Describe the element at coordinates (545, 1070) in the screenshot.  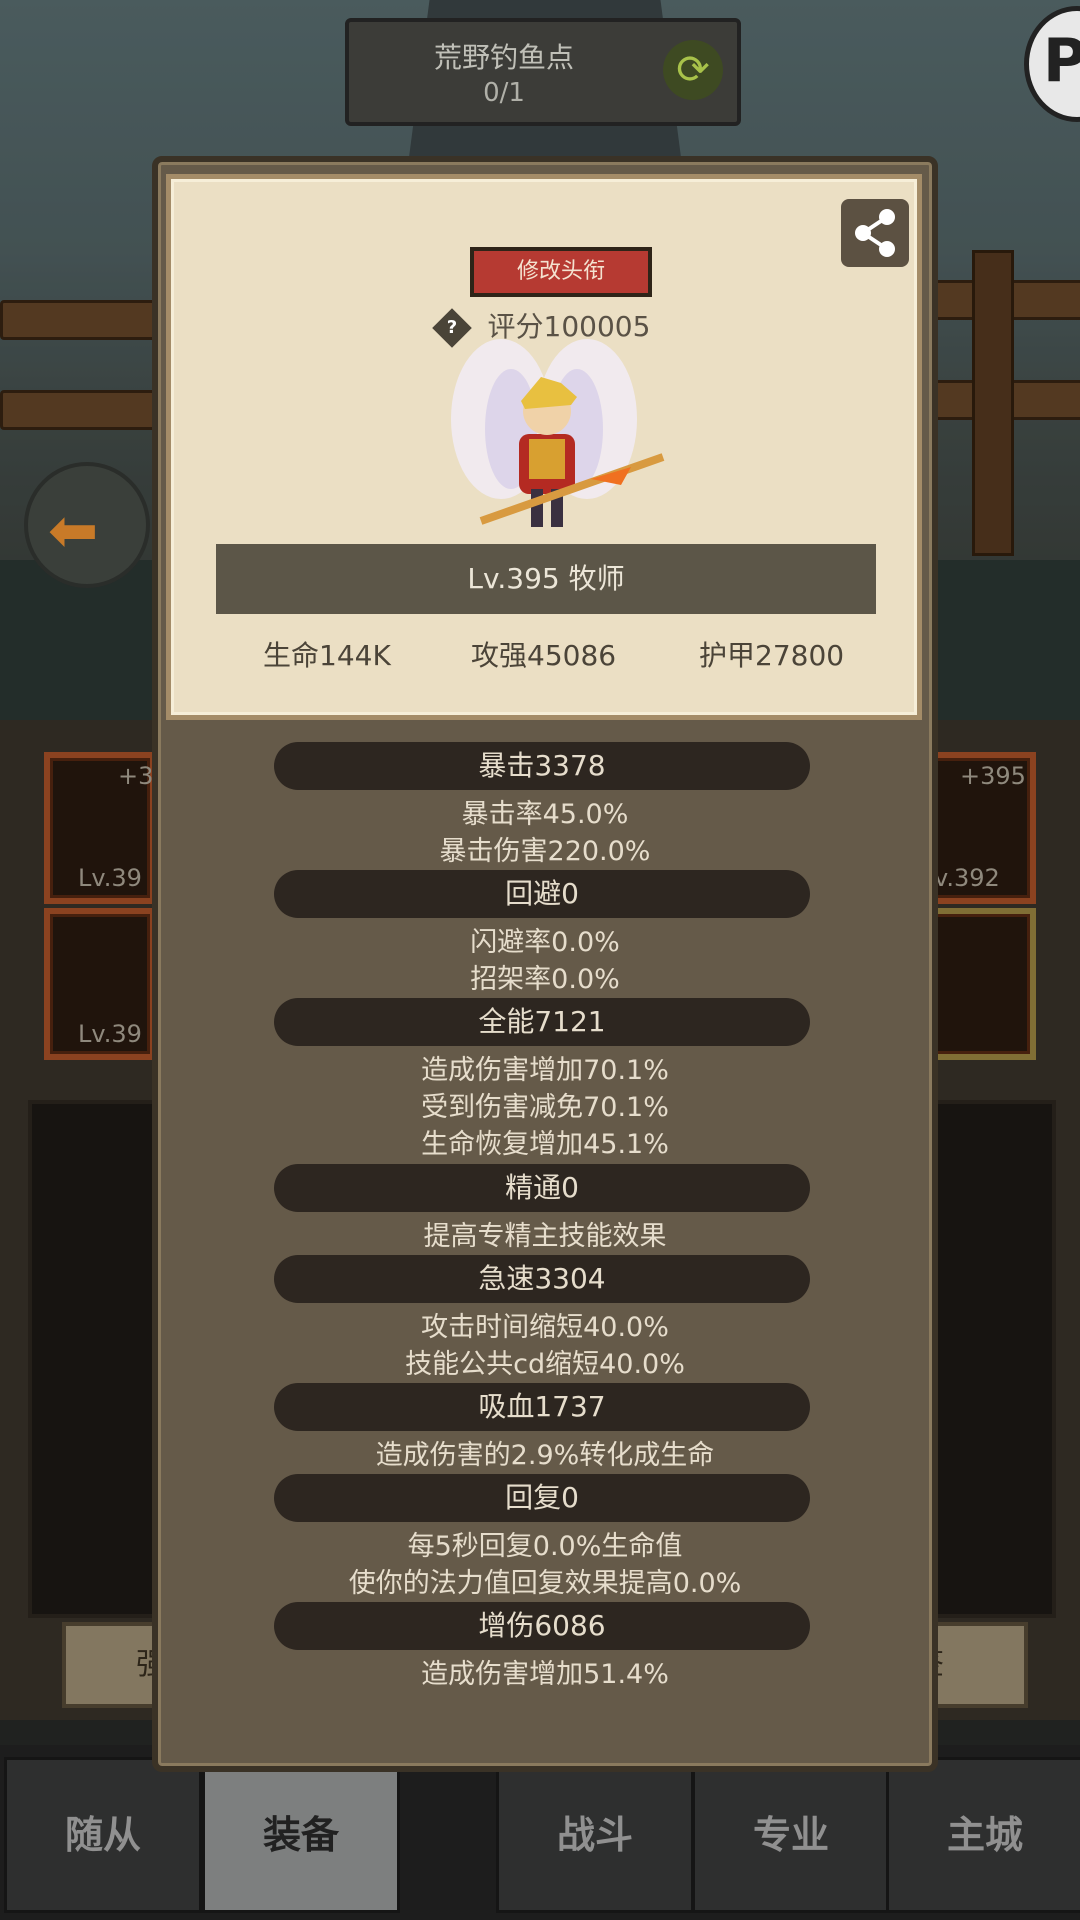
I see `stat-detail: 造成伤害增加70.1%` at that location.